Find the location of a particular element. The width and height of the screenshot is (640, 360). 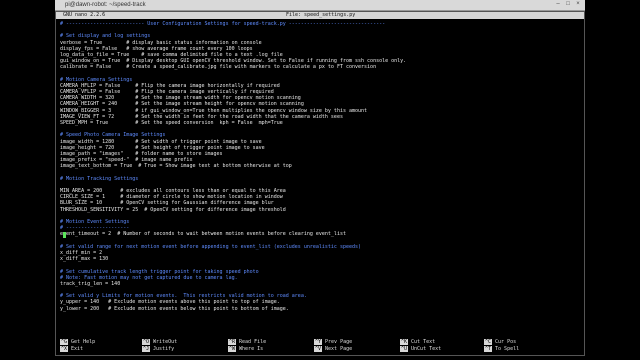

shortcut-label: Get Help is located at coordinates (83, 342).